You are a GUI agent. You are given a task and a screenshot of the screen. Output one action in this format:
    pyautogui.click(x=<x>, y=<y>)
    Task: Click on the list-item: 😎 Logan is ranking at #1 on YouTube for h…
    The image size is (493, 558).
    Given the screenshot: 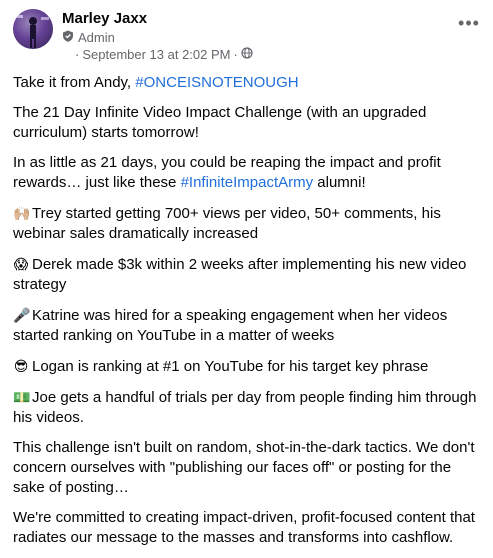 What is the action you would take?
    pyautogui.click(x=248, y=366)
    